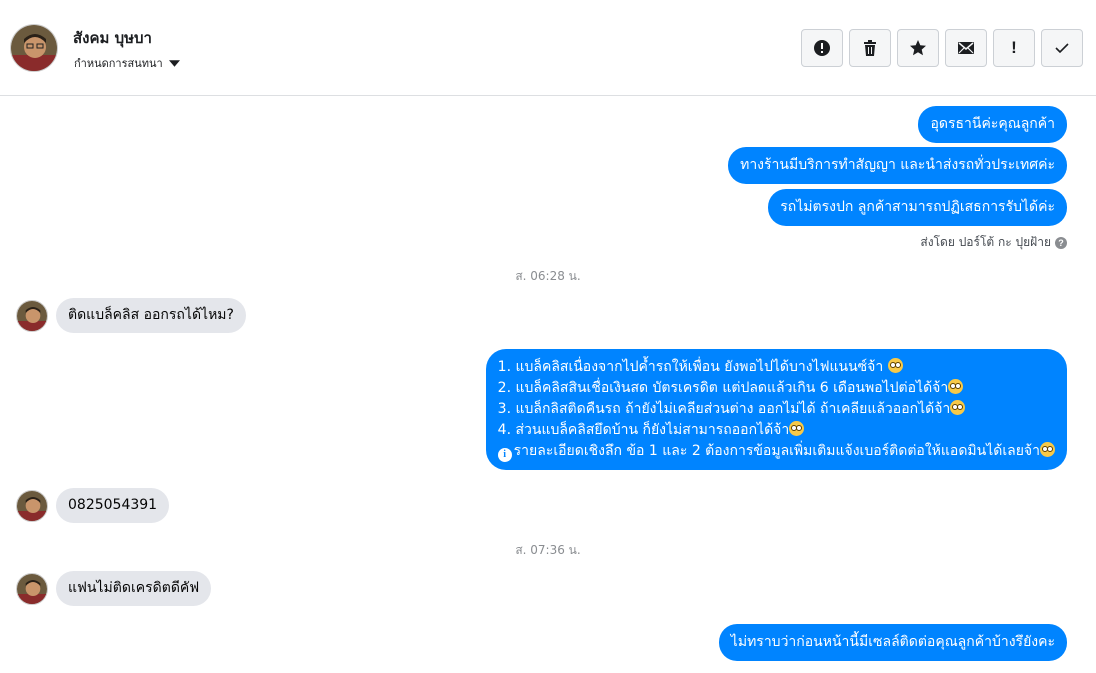  What do you see at coordinates (985, 242) in the screenshot?
I see `sent-by-text: ส่งโดย ปอร์โต้ กะ ปุยฝ้าย` at bounding box center [985, 242].